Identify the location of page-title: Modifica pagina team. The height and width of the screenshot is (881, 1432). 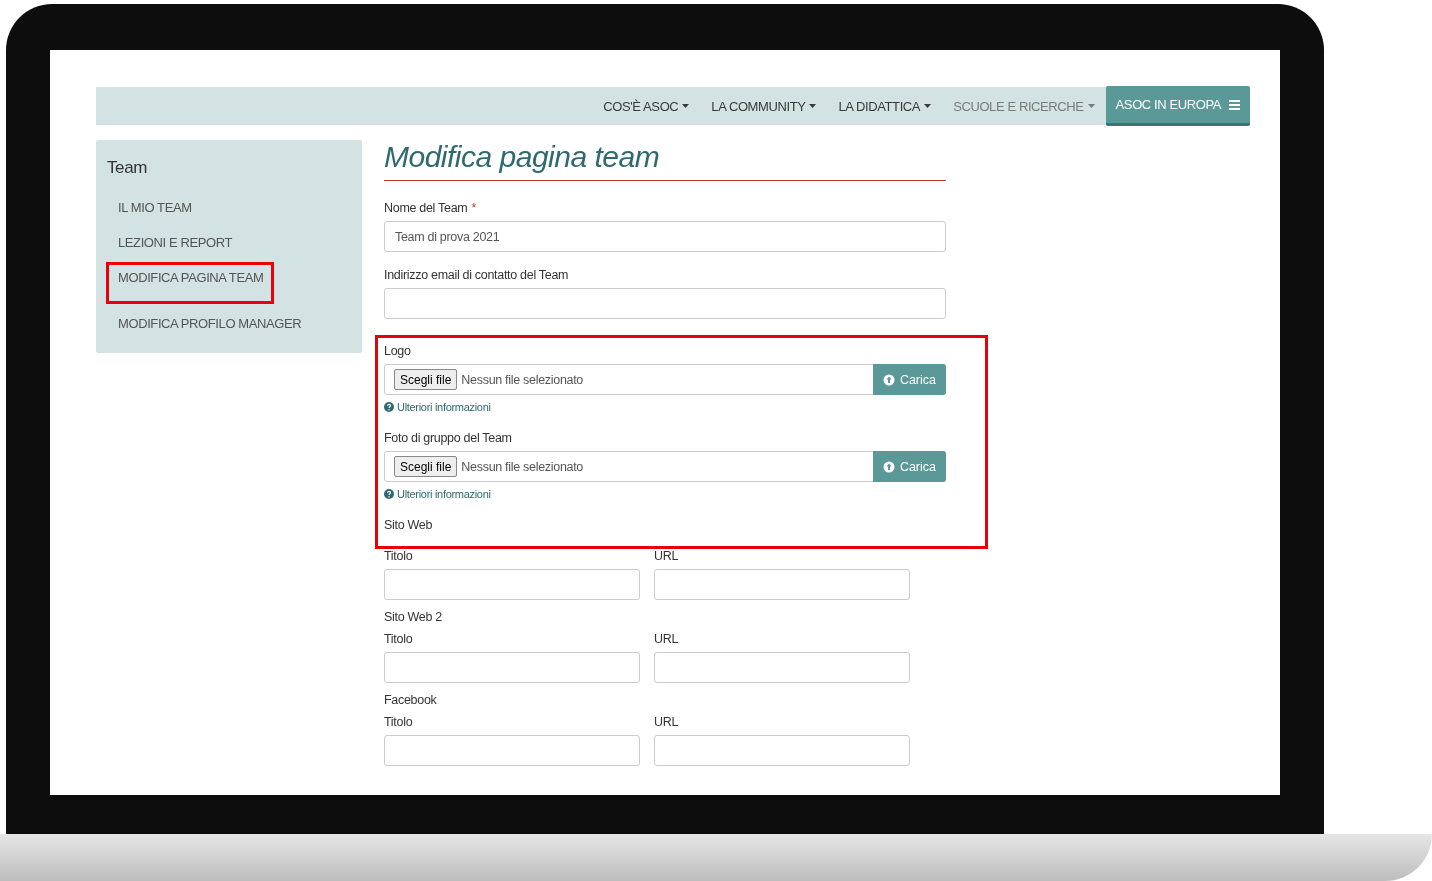
(665, 160).